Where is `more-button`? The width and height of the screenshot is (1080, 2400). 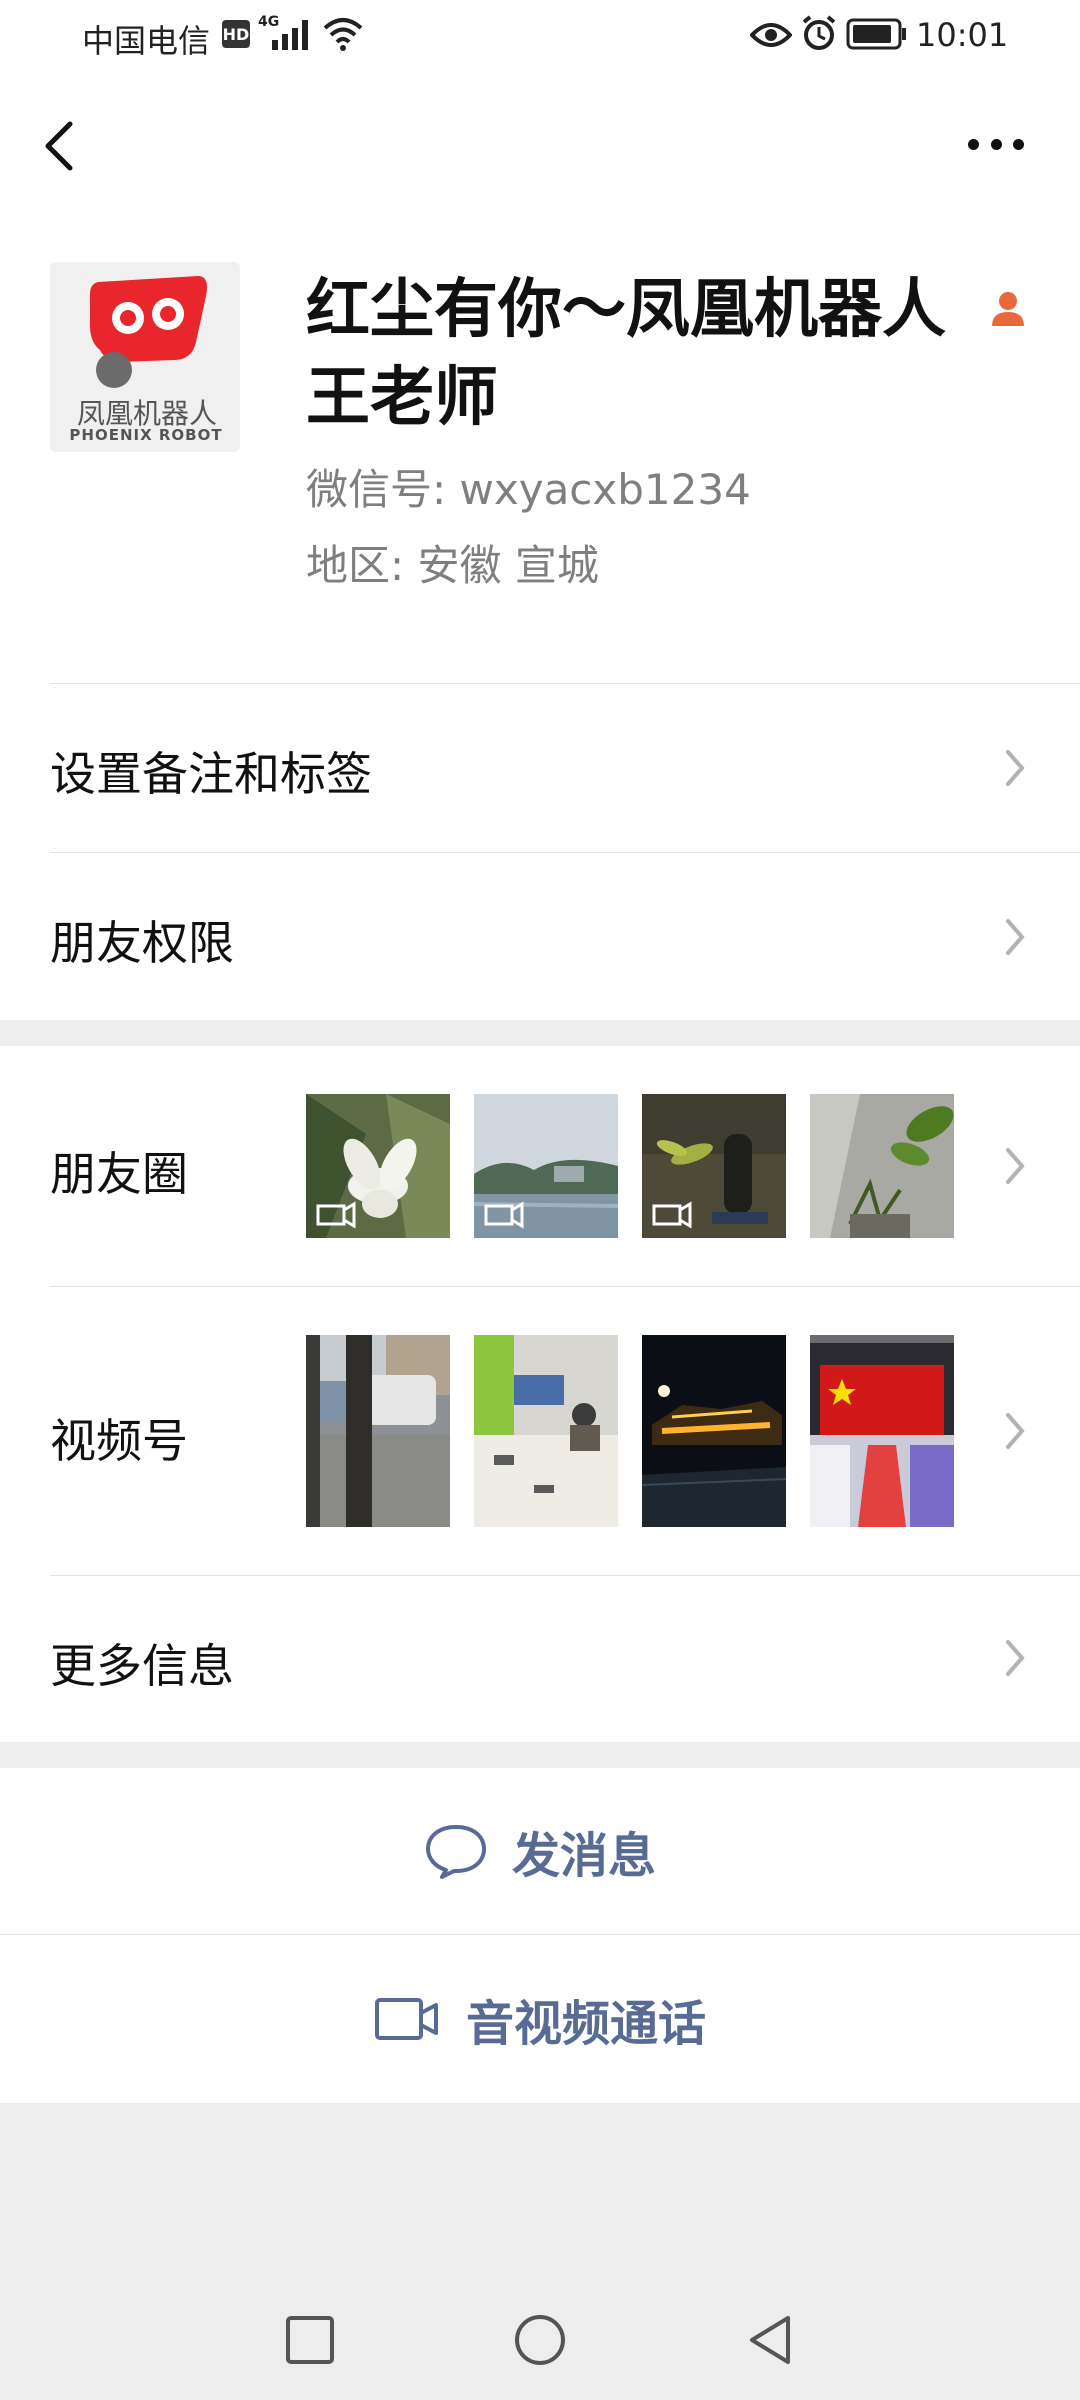
more-button is located at coordinates (996, 144).